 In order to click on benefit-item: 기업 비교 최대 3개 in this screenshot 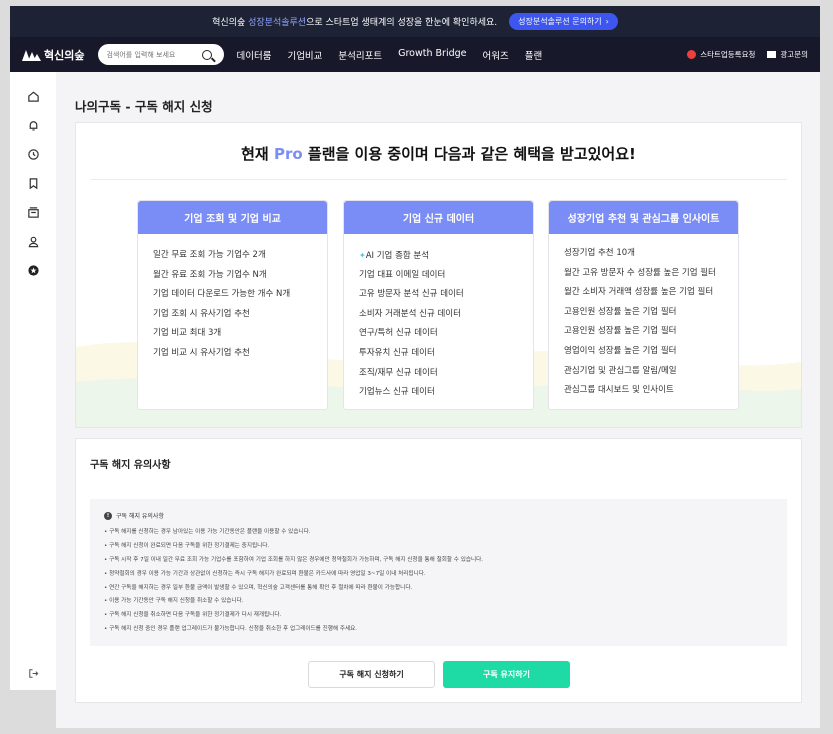, I will do `click(187, 333)`.